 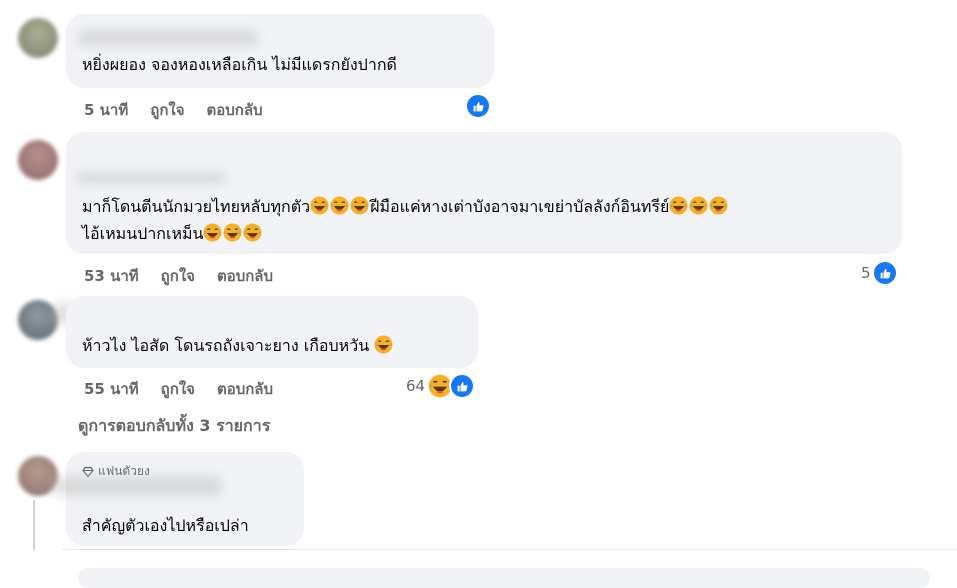 I want to click on comment-text: สำคัญตัวเองไปหรือเปล่า, so click(x=165, y=525).